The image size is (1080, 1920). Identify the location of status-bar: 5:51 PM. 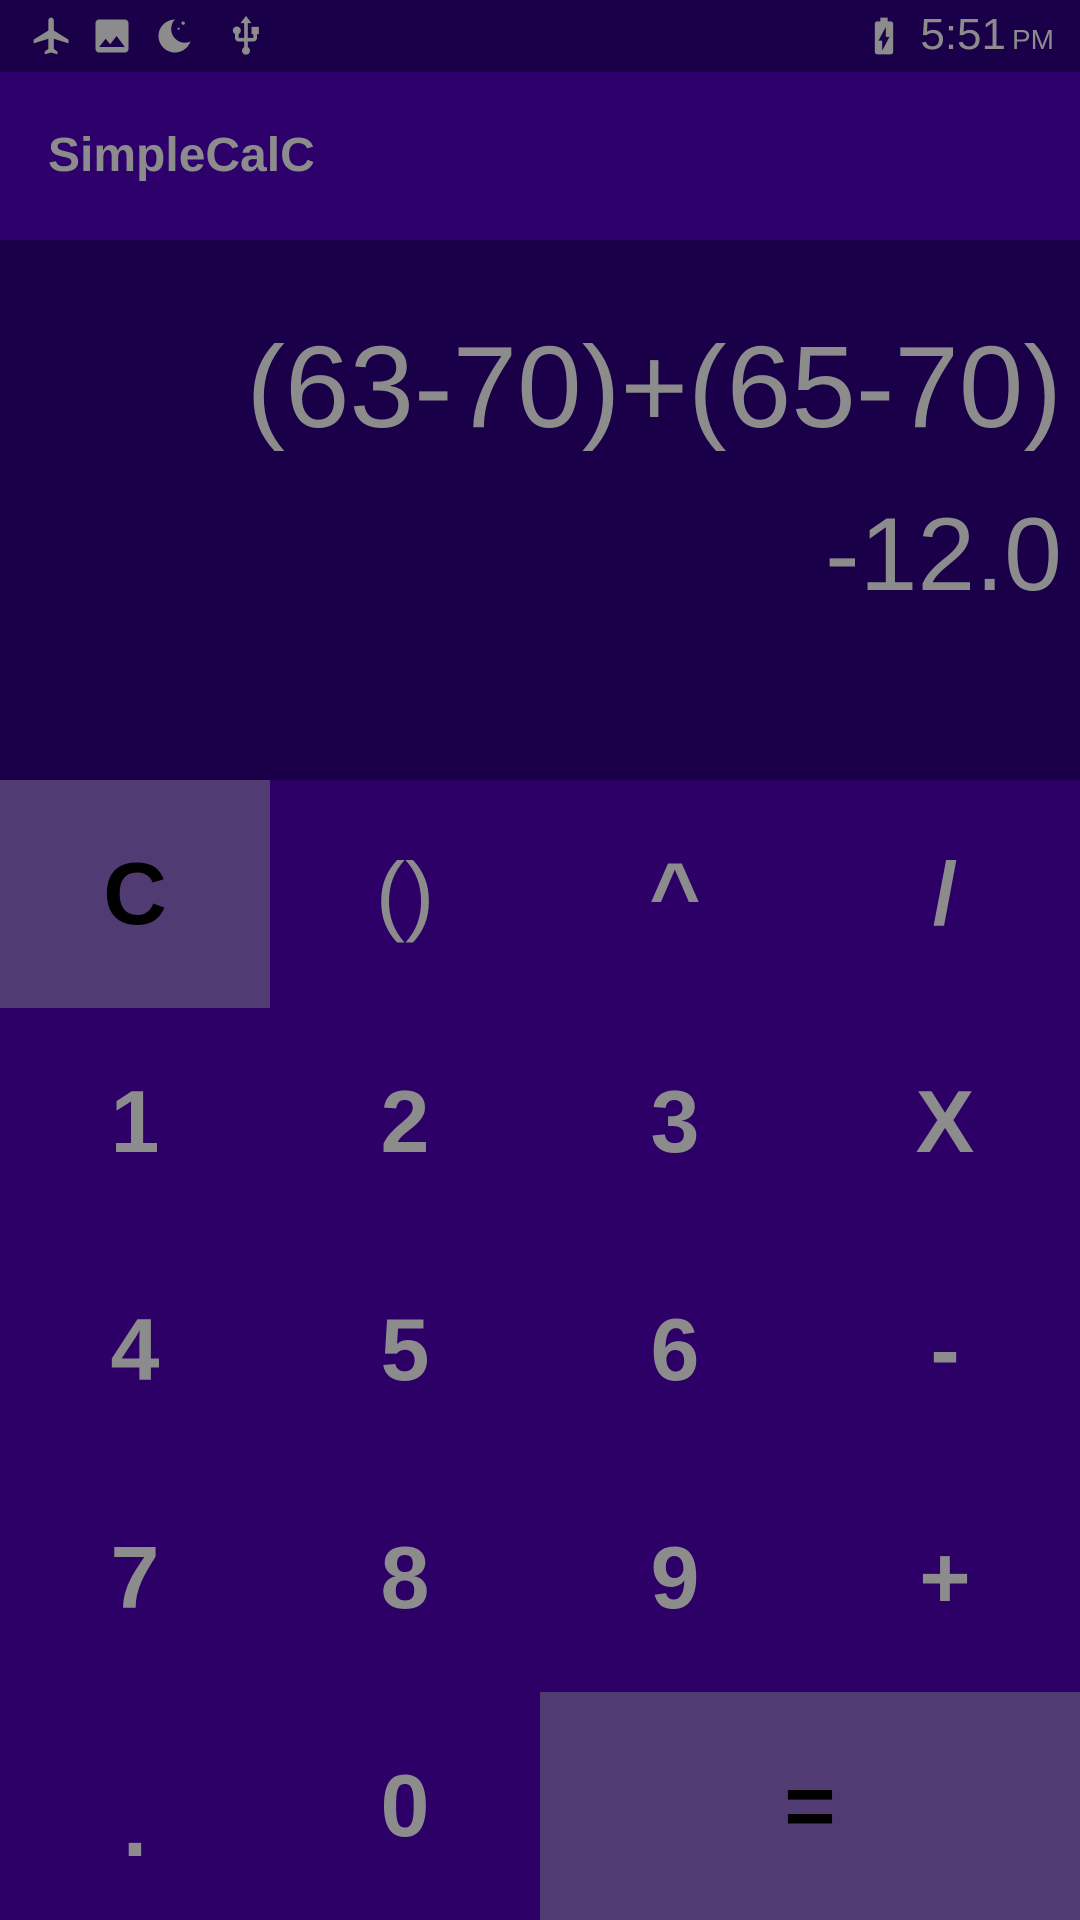
(540, 36).